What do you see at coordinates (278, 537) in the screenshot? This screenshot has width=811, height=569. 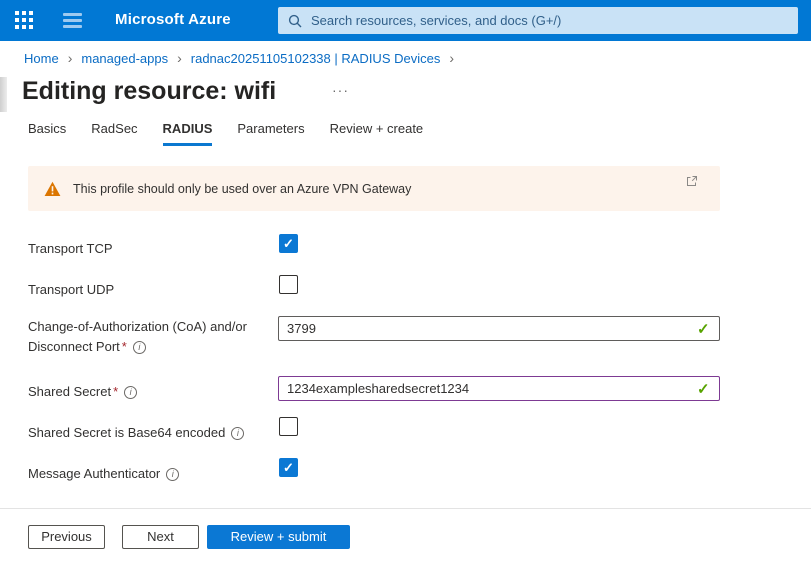 I see `review-submit-button: Review + submit` at bounding box center [278, 537].